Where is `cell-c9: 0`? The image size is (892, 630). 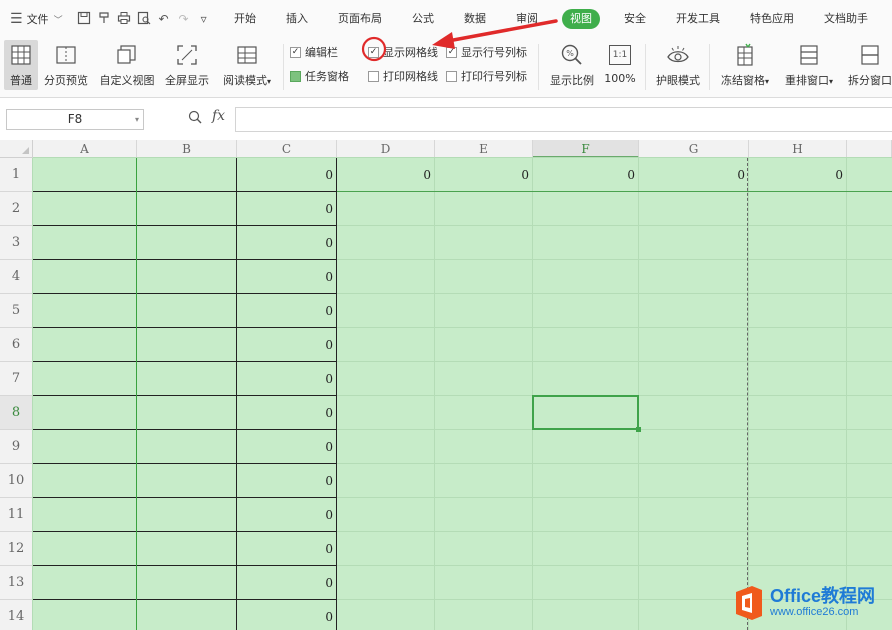 cell-c9: 0 is located at coordinates (286, 447).